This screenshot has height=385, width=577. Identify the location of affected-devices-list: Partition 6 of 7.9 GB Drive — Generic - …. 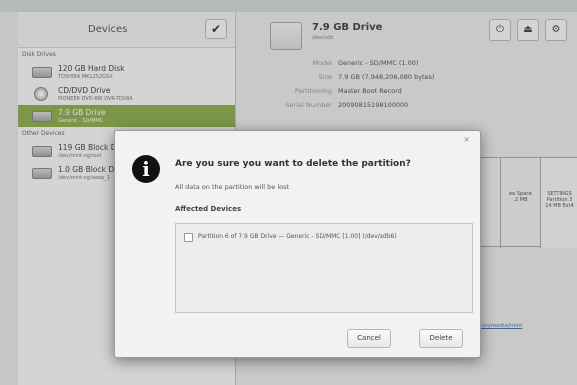
(324, 268).